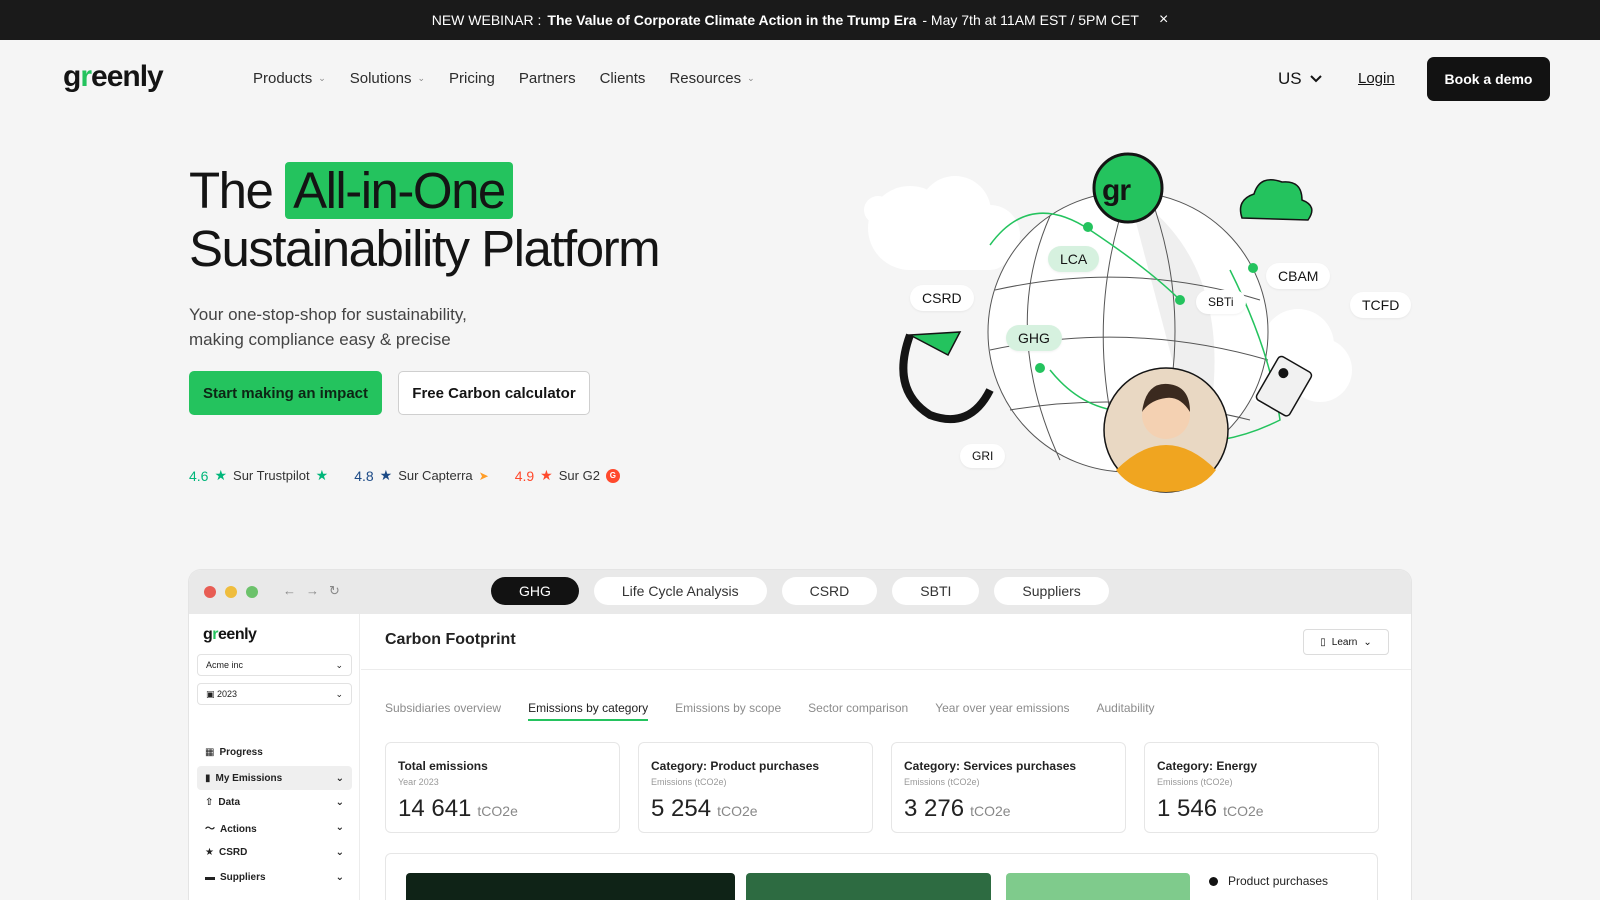 The image size is (1600, 900). I want to click on window-minimize-dot, so click(231, 592).